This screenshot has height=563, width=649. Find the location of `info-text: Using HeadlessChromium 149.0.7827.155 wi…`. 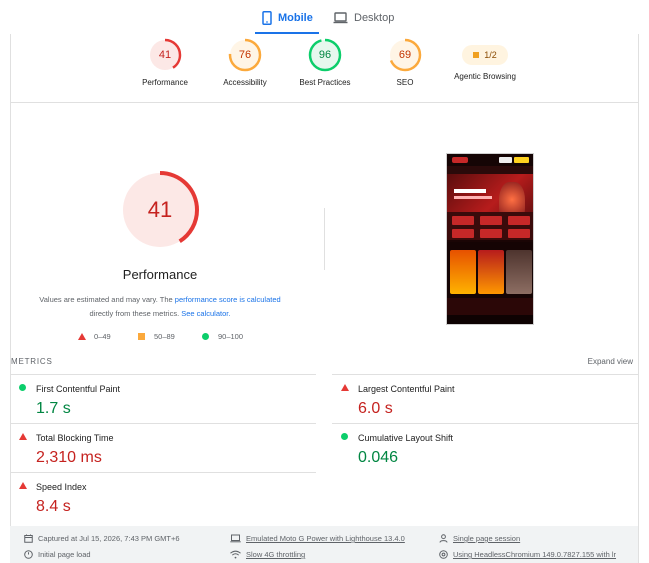

info-text: Using HeadlessChromium 149.0.7827.155 wi… is located at coordinates (535, 554).